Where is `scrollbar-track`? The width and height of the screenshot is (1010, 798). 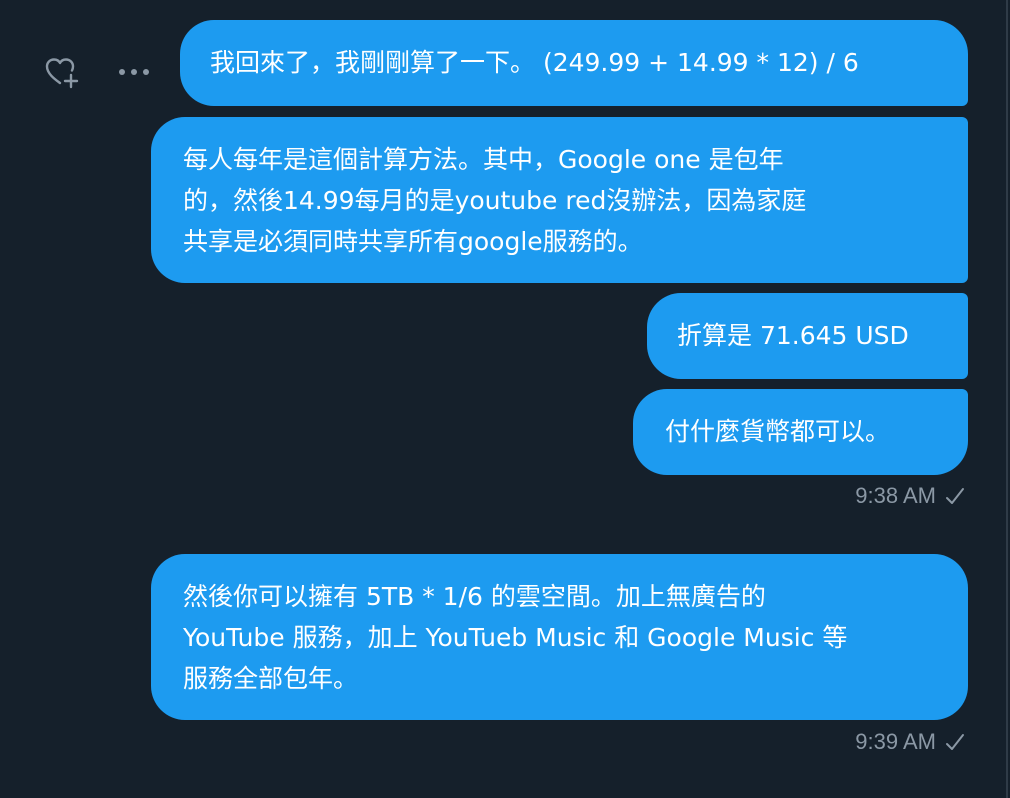 scrollbar-track is located at coordinates (1007, 399).